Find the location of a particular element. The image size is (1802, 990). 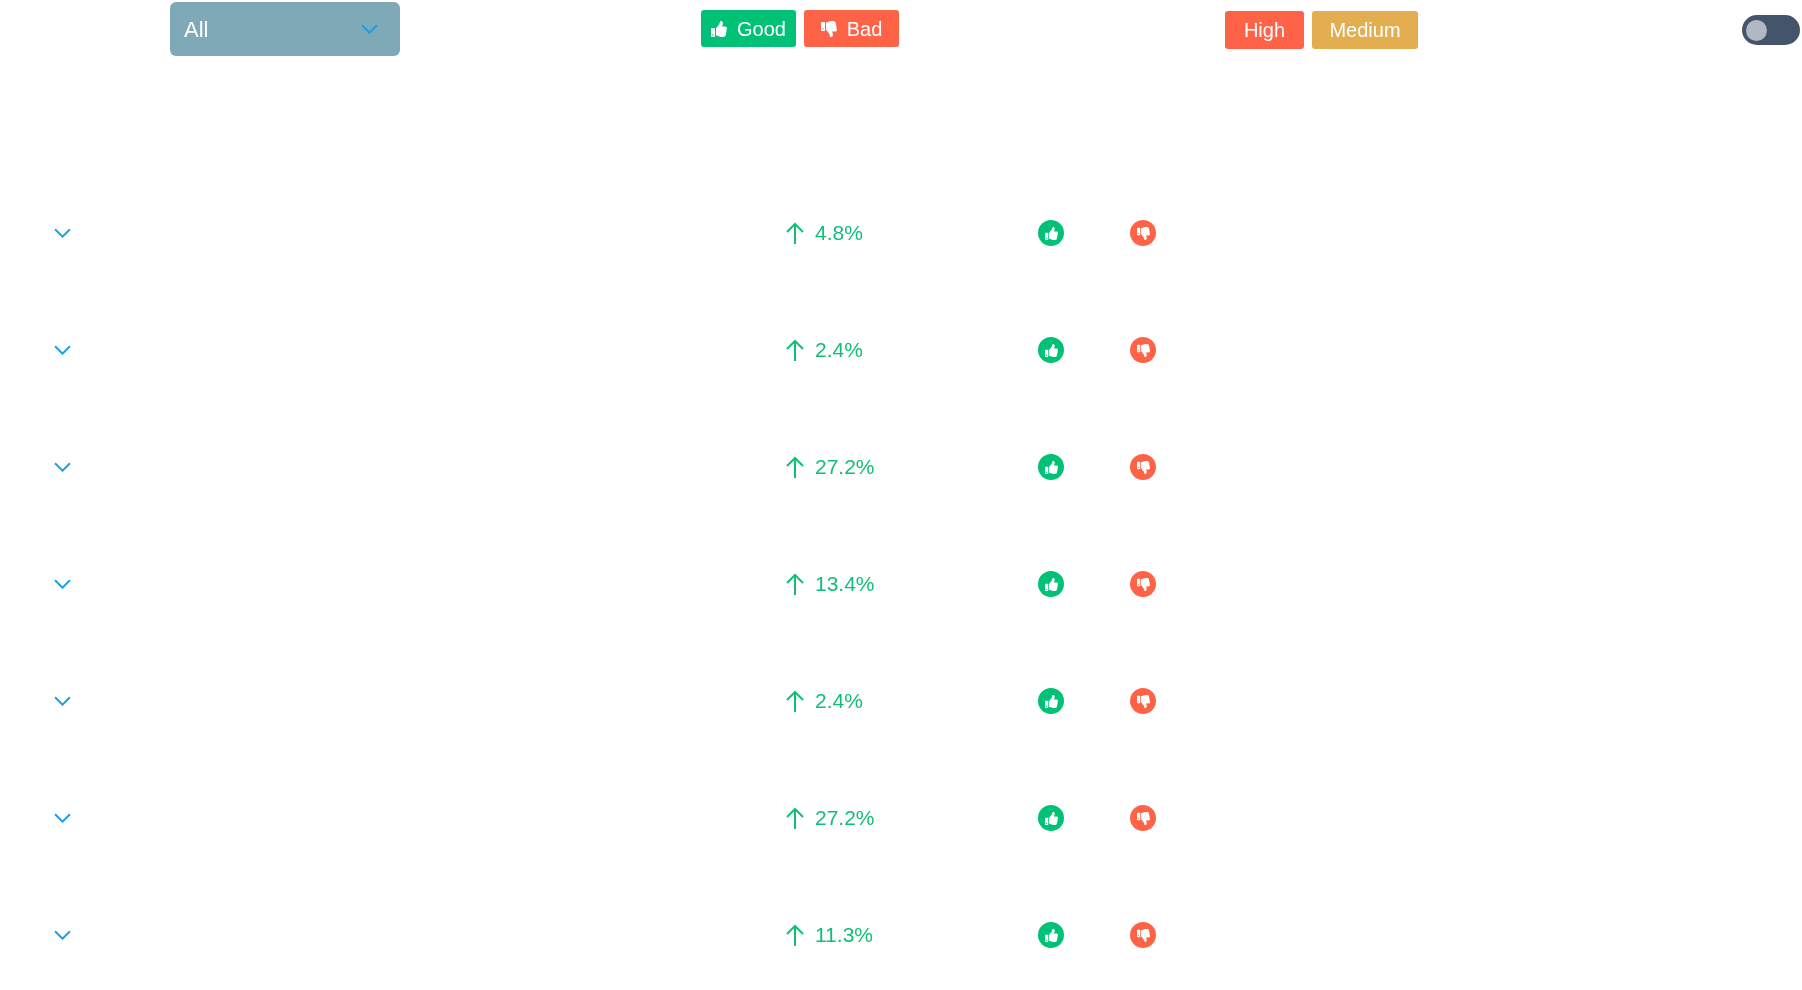

filter-dropdown: All is located at coordinates (285, 29).